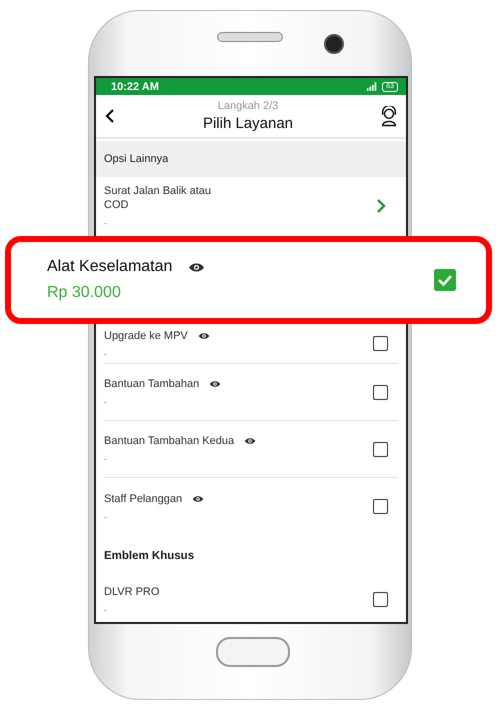 The width and height of the screenshot is (500, 716). Describe the element at coordinates (169, 441) in the screenshot. I see `service-name: Bantuan Tambahan Kedua` at that location.